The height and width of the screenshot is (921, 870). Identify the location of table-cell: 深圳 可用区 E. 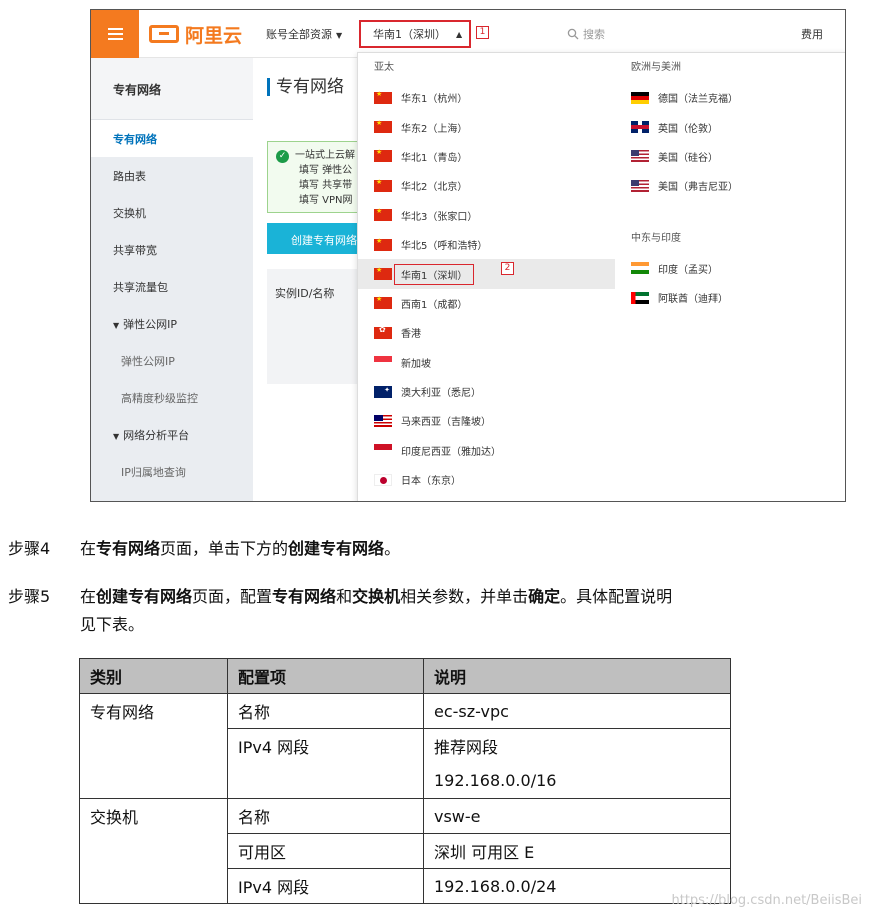
(577, 851).